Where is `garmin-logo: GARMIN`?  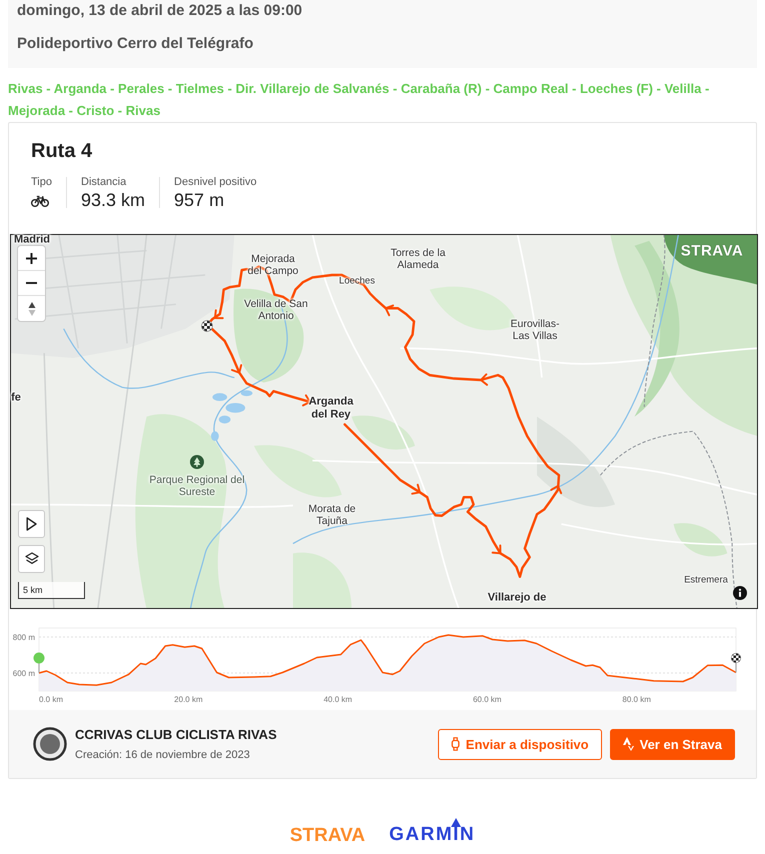
garmin-logo: GARMIN is located at coordinates (432, 834).